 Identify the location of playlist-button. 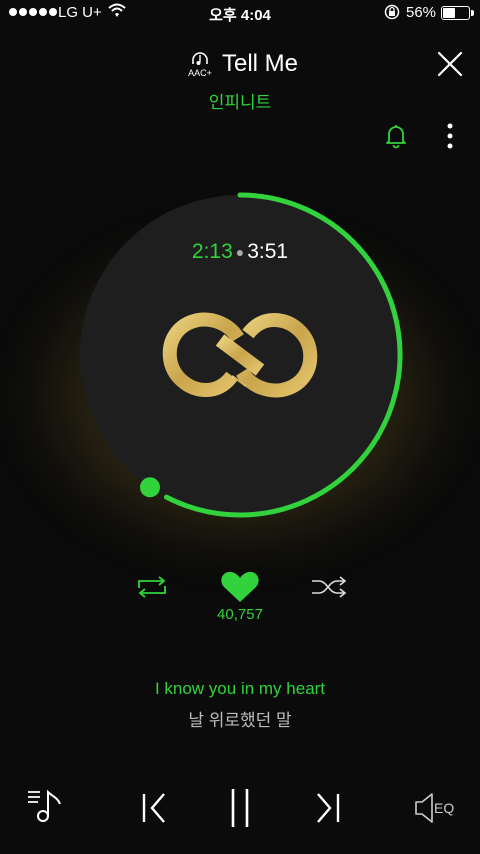
(46, 809).